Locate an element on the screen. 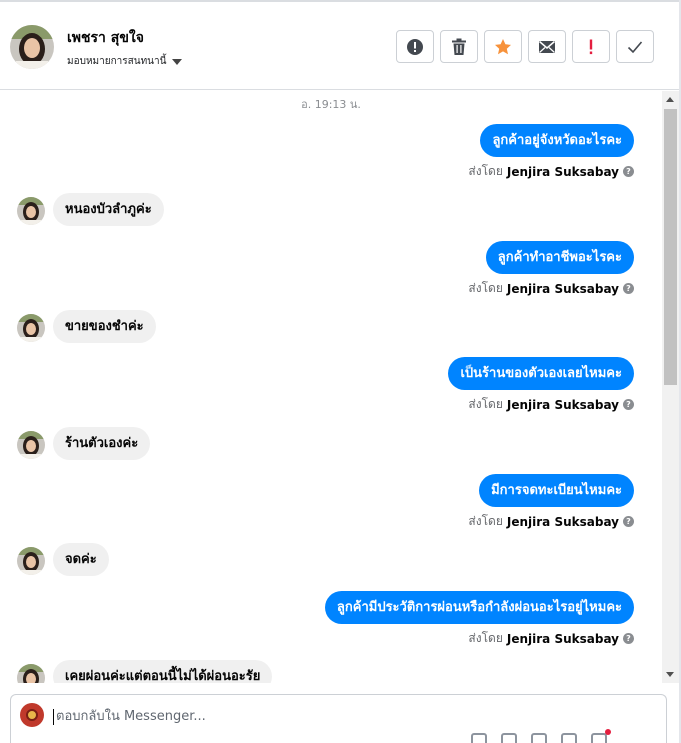 The image size is (681, 743). mark-important-button is located at coordinates (415, 46).